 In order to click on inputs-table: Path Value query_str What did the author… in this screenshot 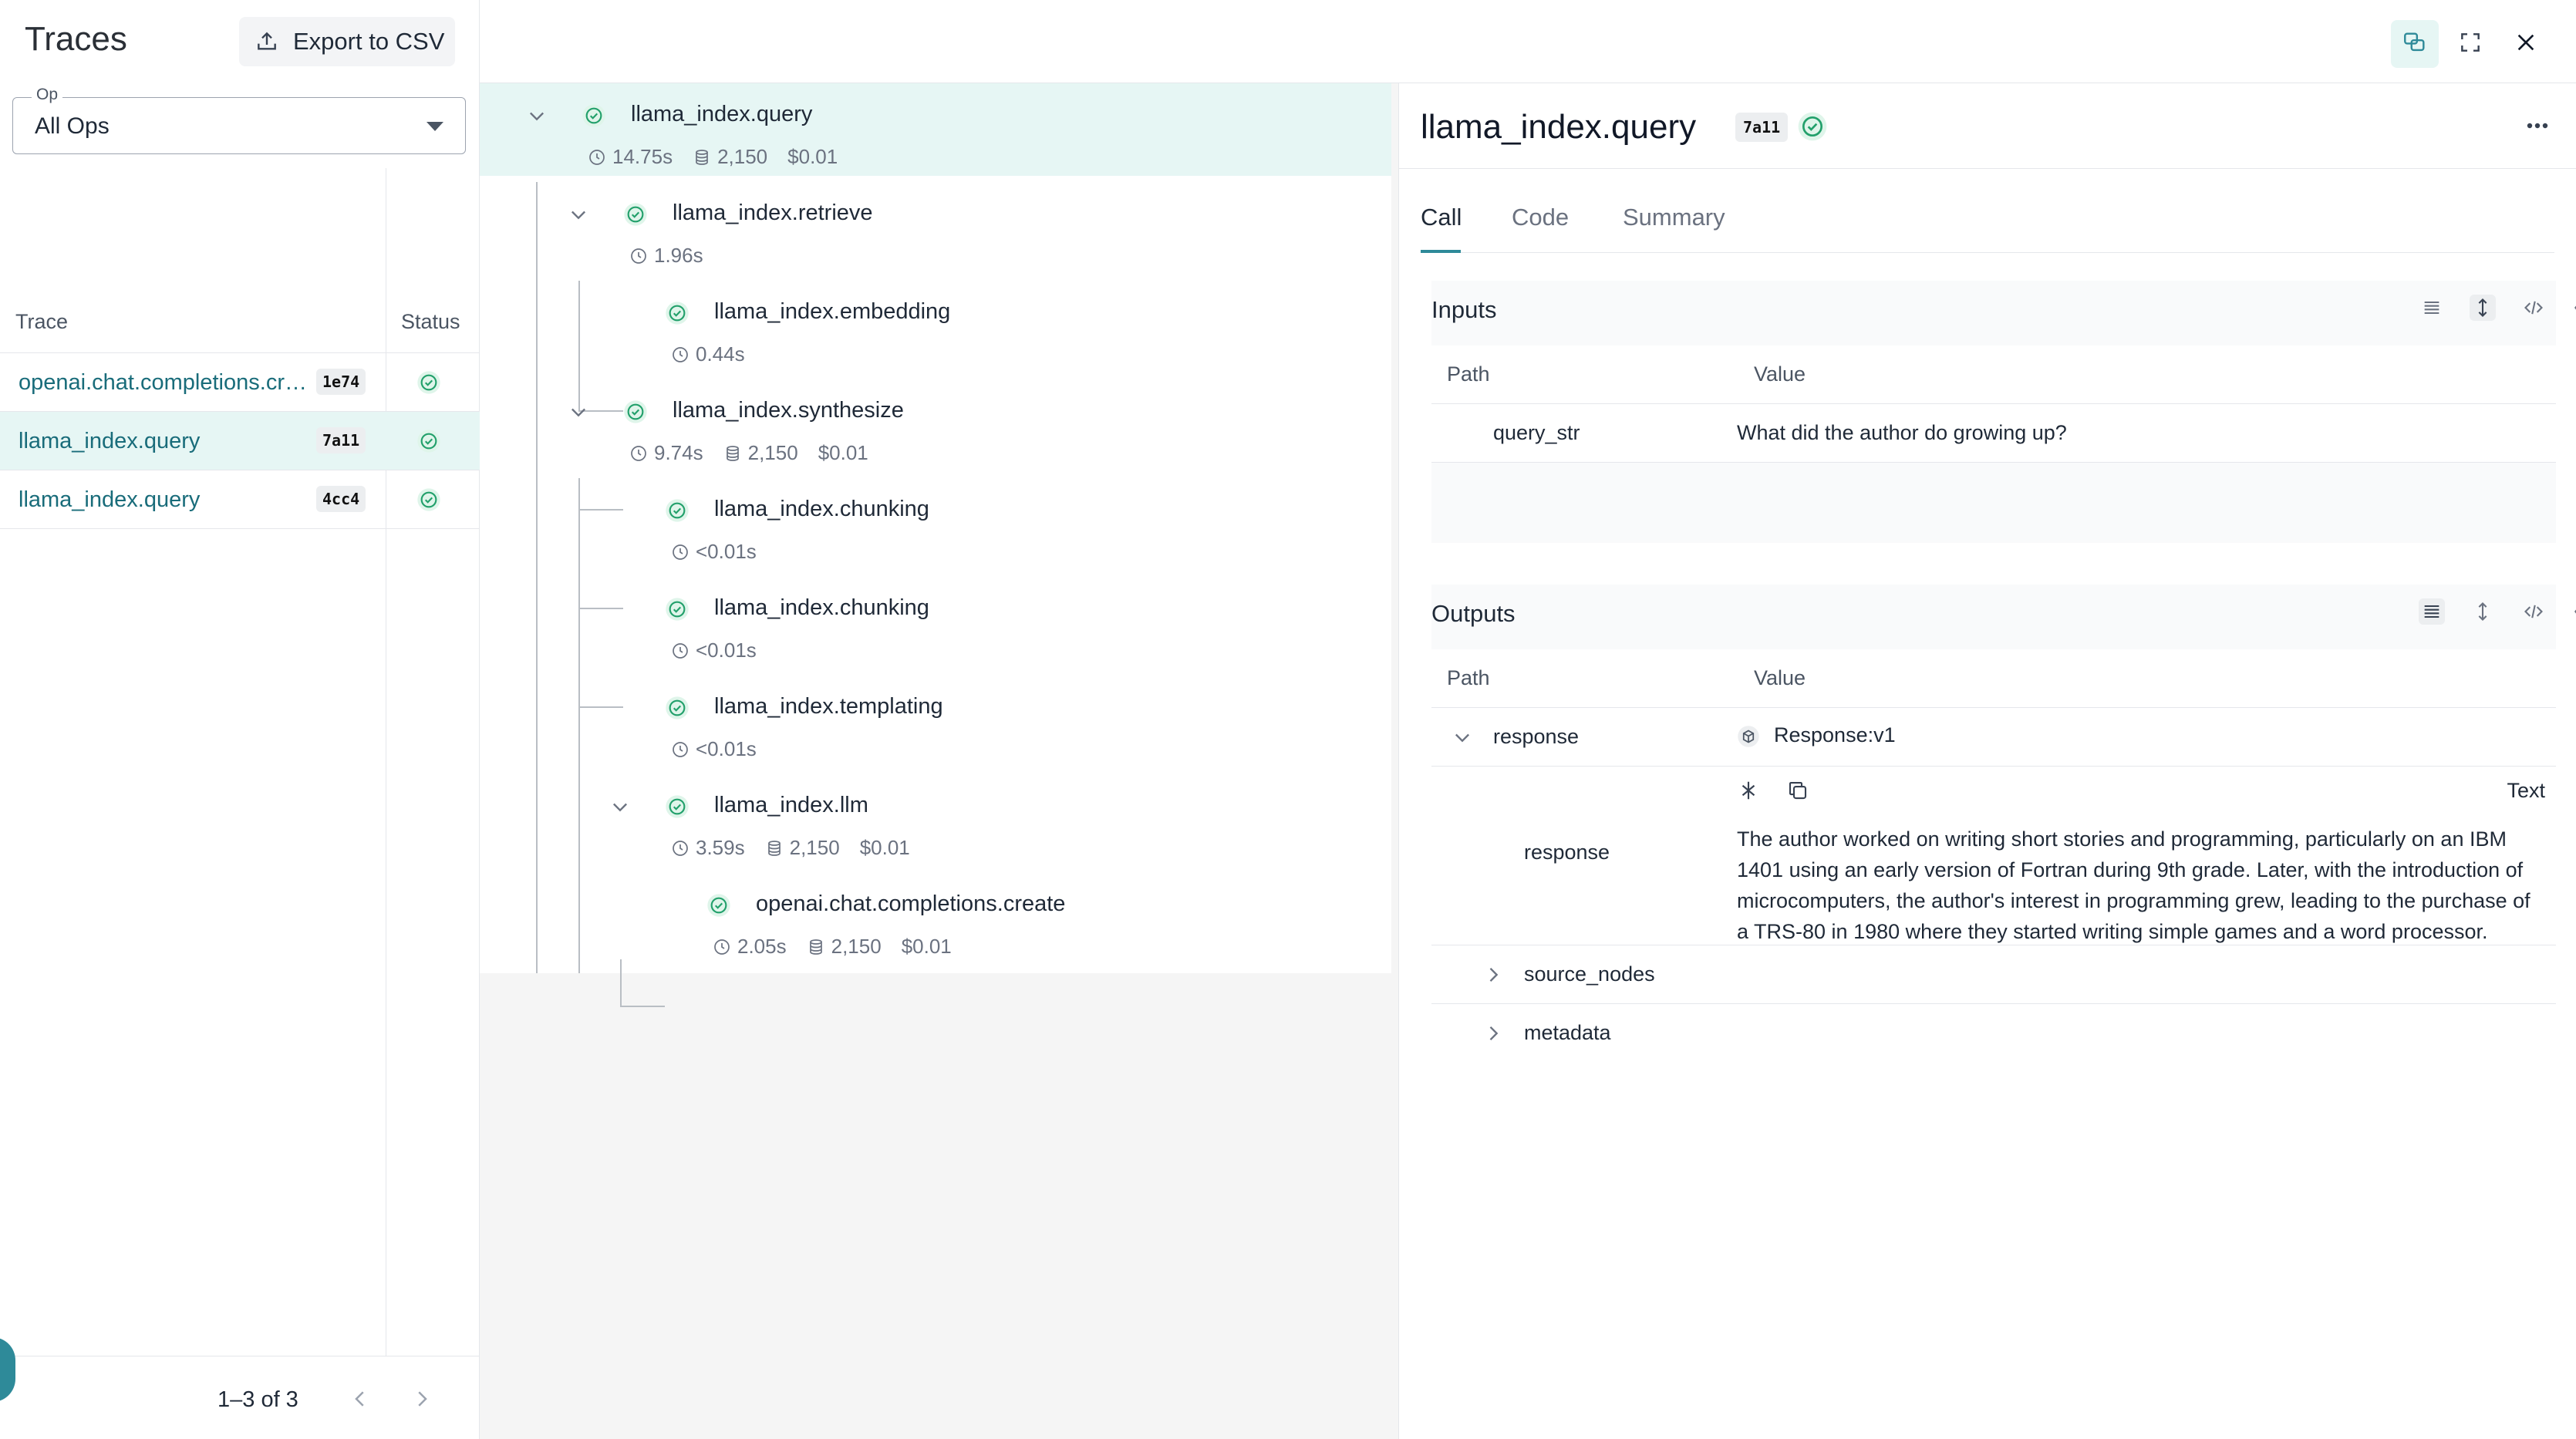, I will do `click(1993, 404)`.